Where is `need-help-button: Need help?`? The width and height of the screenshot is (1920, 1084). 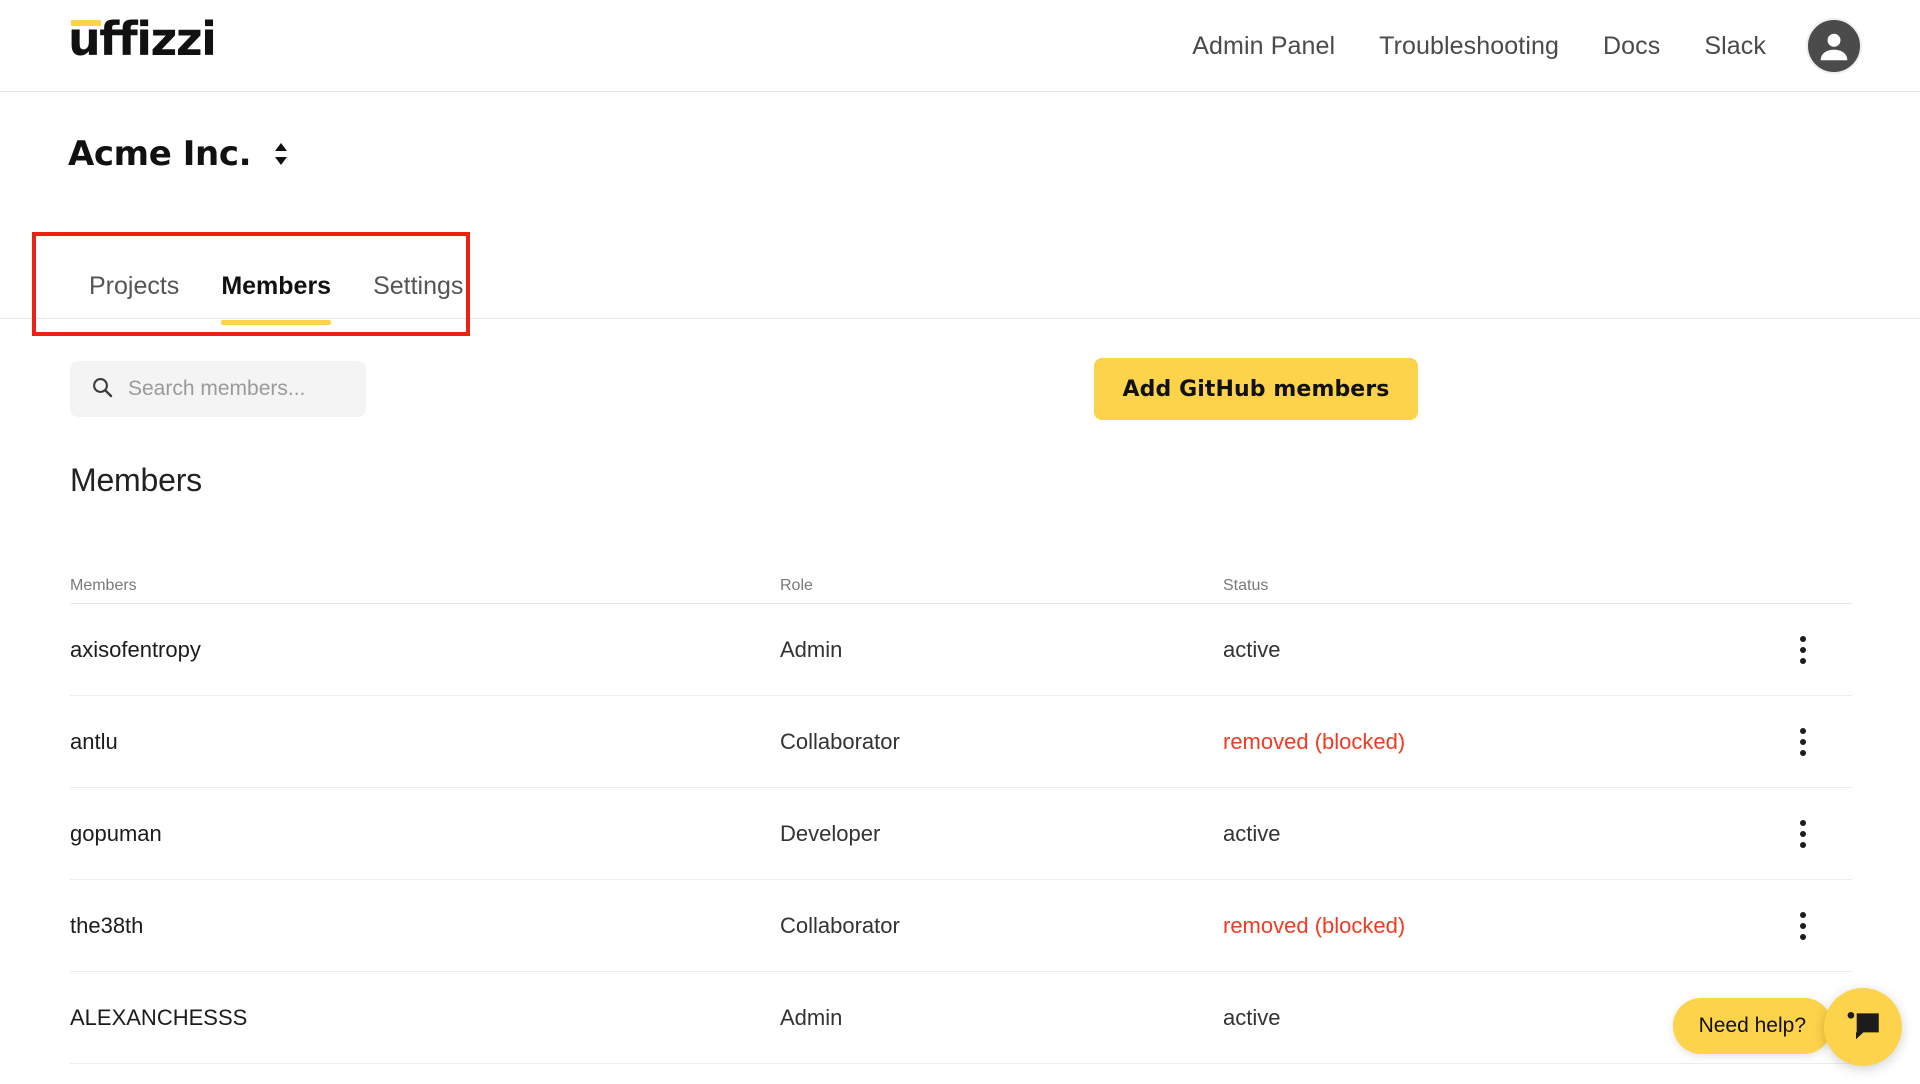 need-help-button: Need help? is located at coordinates (1752, 1026).